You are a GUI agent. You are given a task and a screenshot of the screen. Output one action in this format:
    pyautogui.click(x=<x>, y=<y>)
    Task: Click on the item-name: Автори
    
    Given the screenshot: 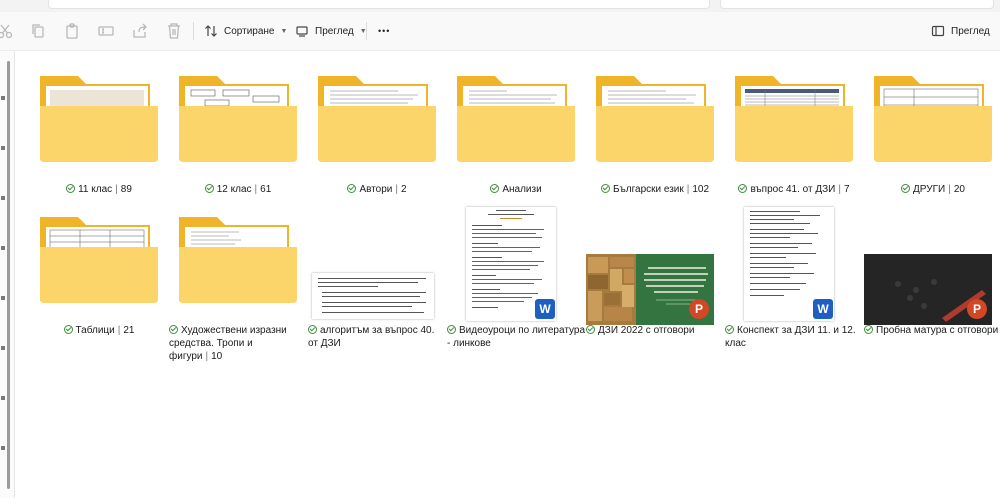 What is the action you would take?
    pyautogui.click(x=376, y=189)
    